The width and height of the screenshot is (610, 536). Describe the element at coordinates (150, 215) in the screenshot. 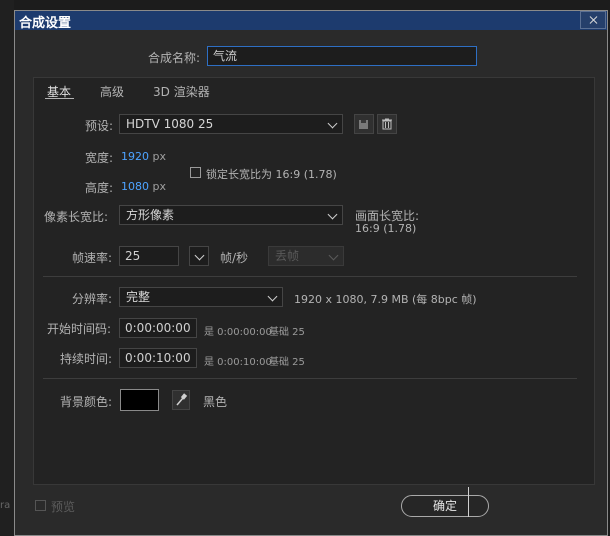

I see `pixel-aspect-value: 方形像素` at that location.